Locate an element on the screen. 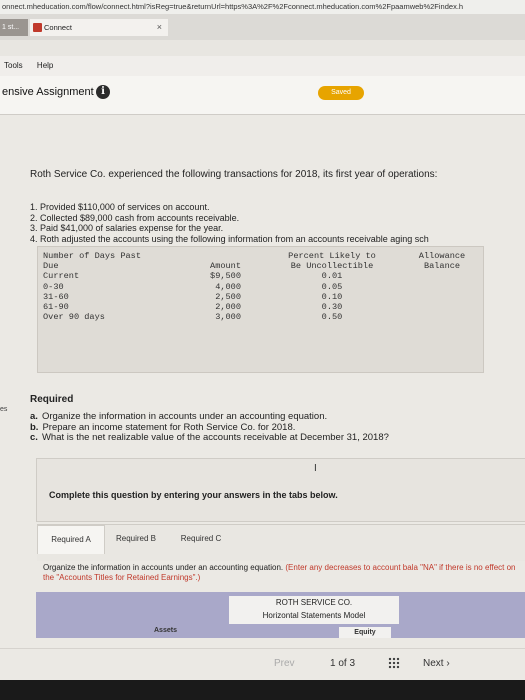 This screenshot has width=525, height=700. allowance-balance-column: Allowance Balance is located at coordinates (442, 261).